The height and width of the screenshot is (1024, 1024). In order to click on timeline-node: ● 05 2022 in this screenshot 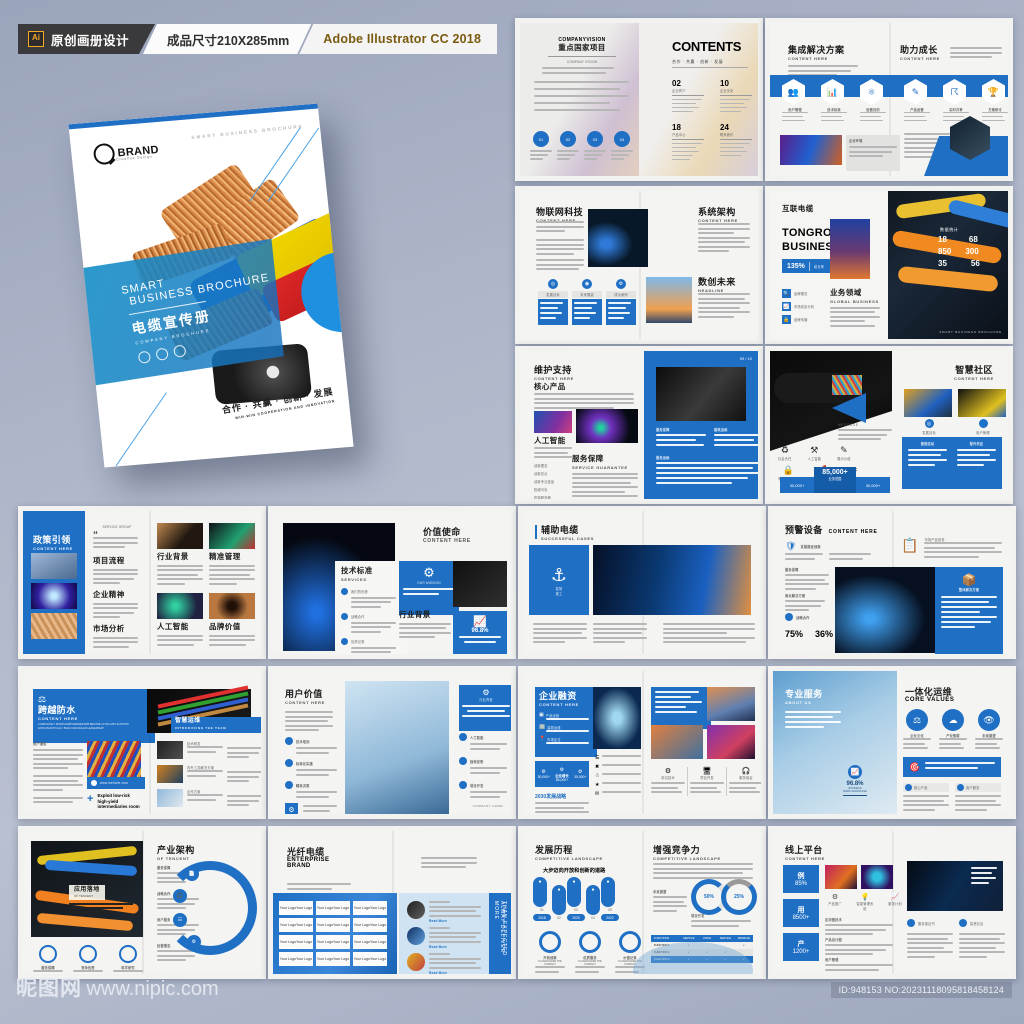, I will do `click(610, 899)`.